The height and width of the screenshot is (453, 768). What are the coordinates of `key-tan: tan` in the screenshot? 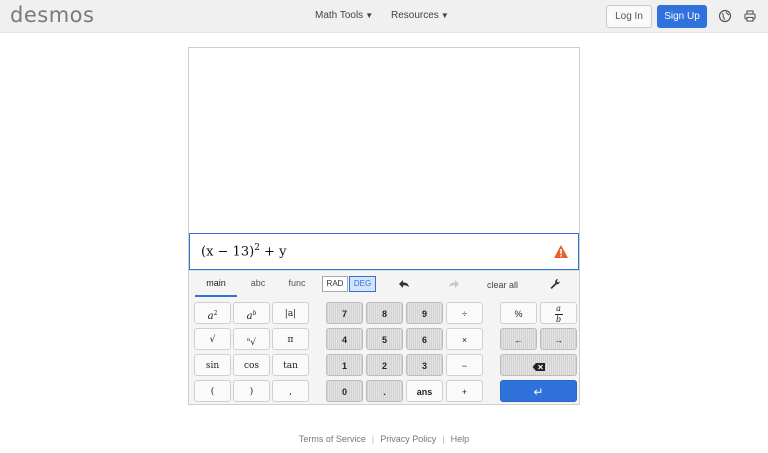 It's located at (290, 365).